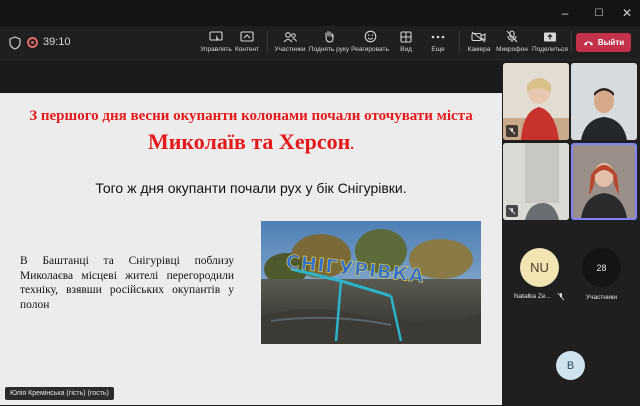  What do you see at coordinates (370, 36) in the screenshot?
I see `smile-icon` at bounding box center [370, 36].